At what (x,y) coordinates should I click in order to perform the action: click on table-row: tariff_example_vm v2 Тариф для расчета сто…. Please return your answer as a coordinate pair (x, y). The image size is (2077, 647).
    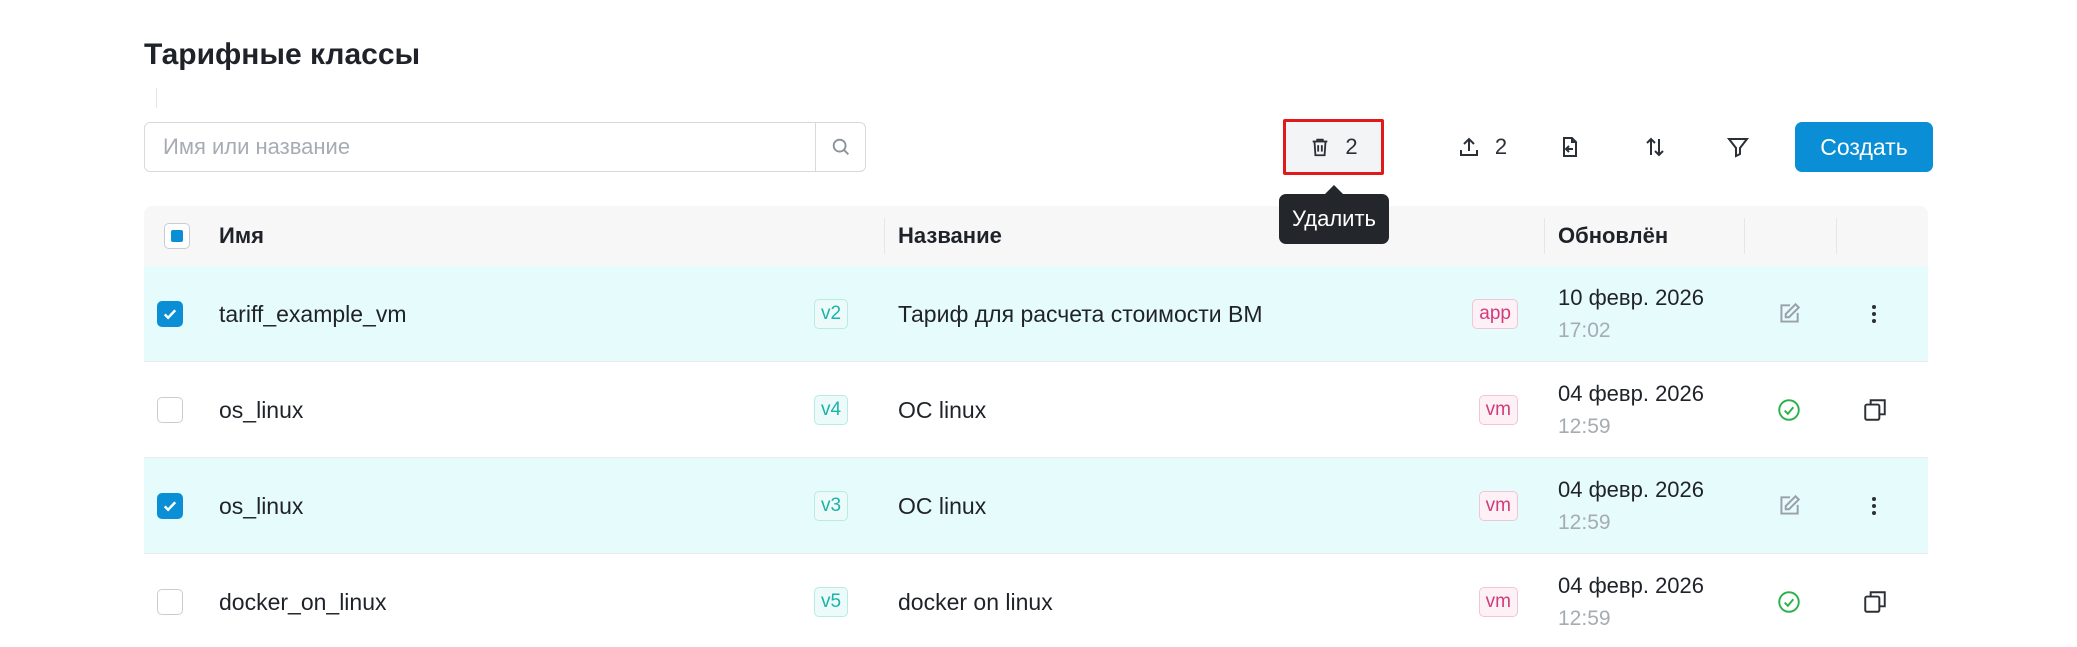
    Looking at the image, I should click on (1036, 314).